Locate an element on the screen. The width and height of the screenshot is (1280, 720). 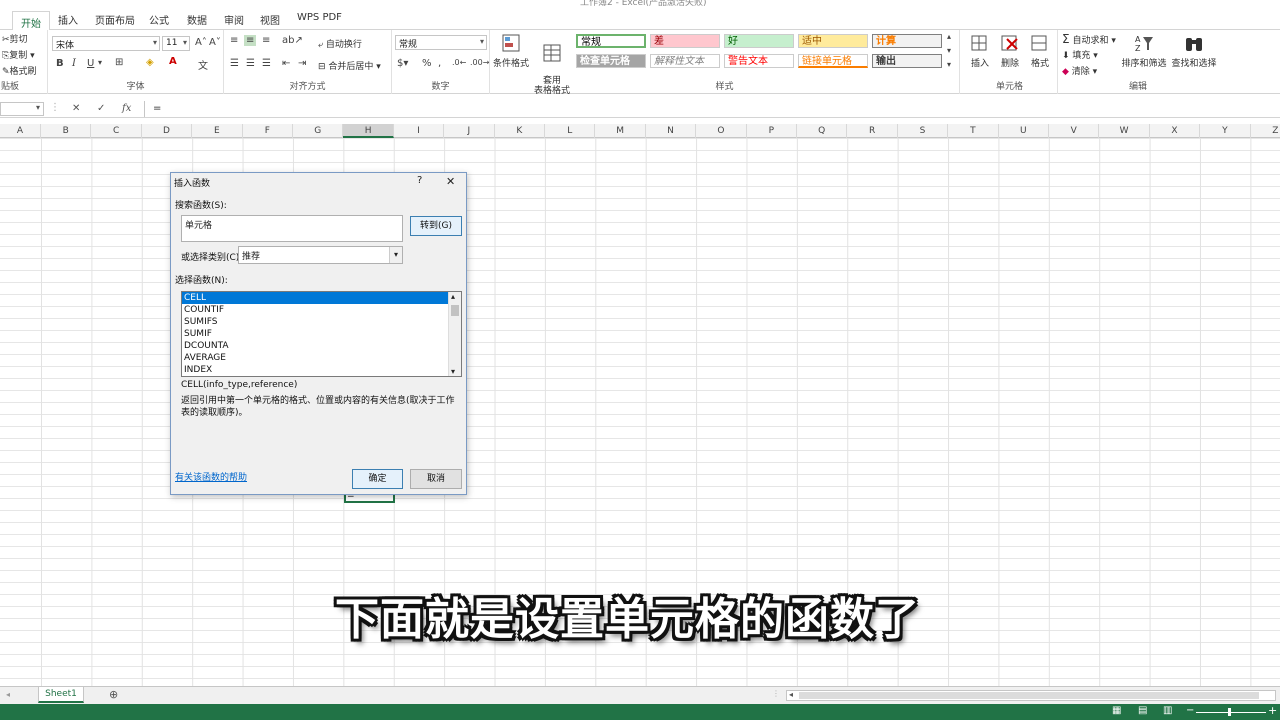
orientation-icon: ab↗ is located at coordinates (292, 40).